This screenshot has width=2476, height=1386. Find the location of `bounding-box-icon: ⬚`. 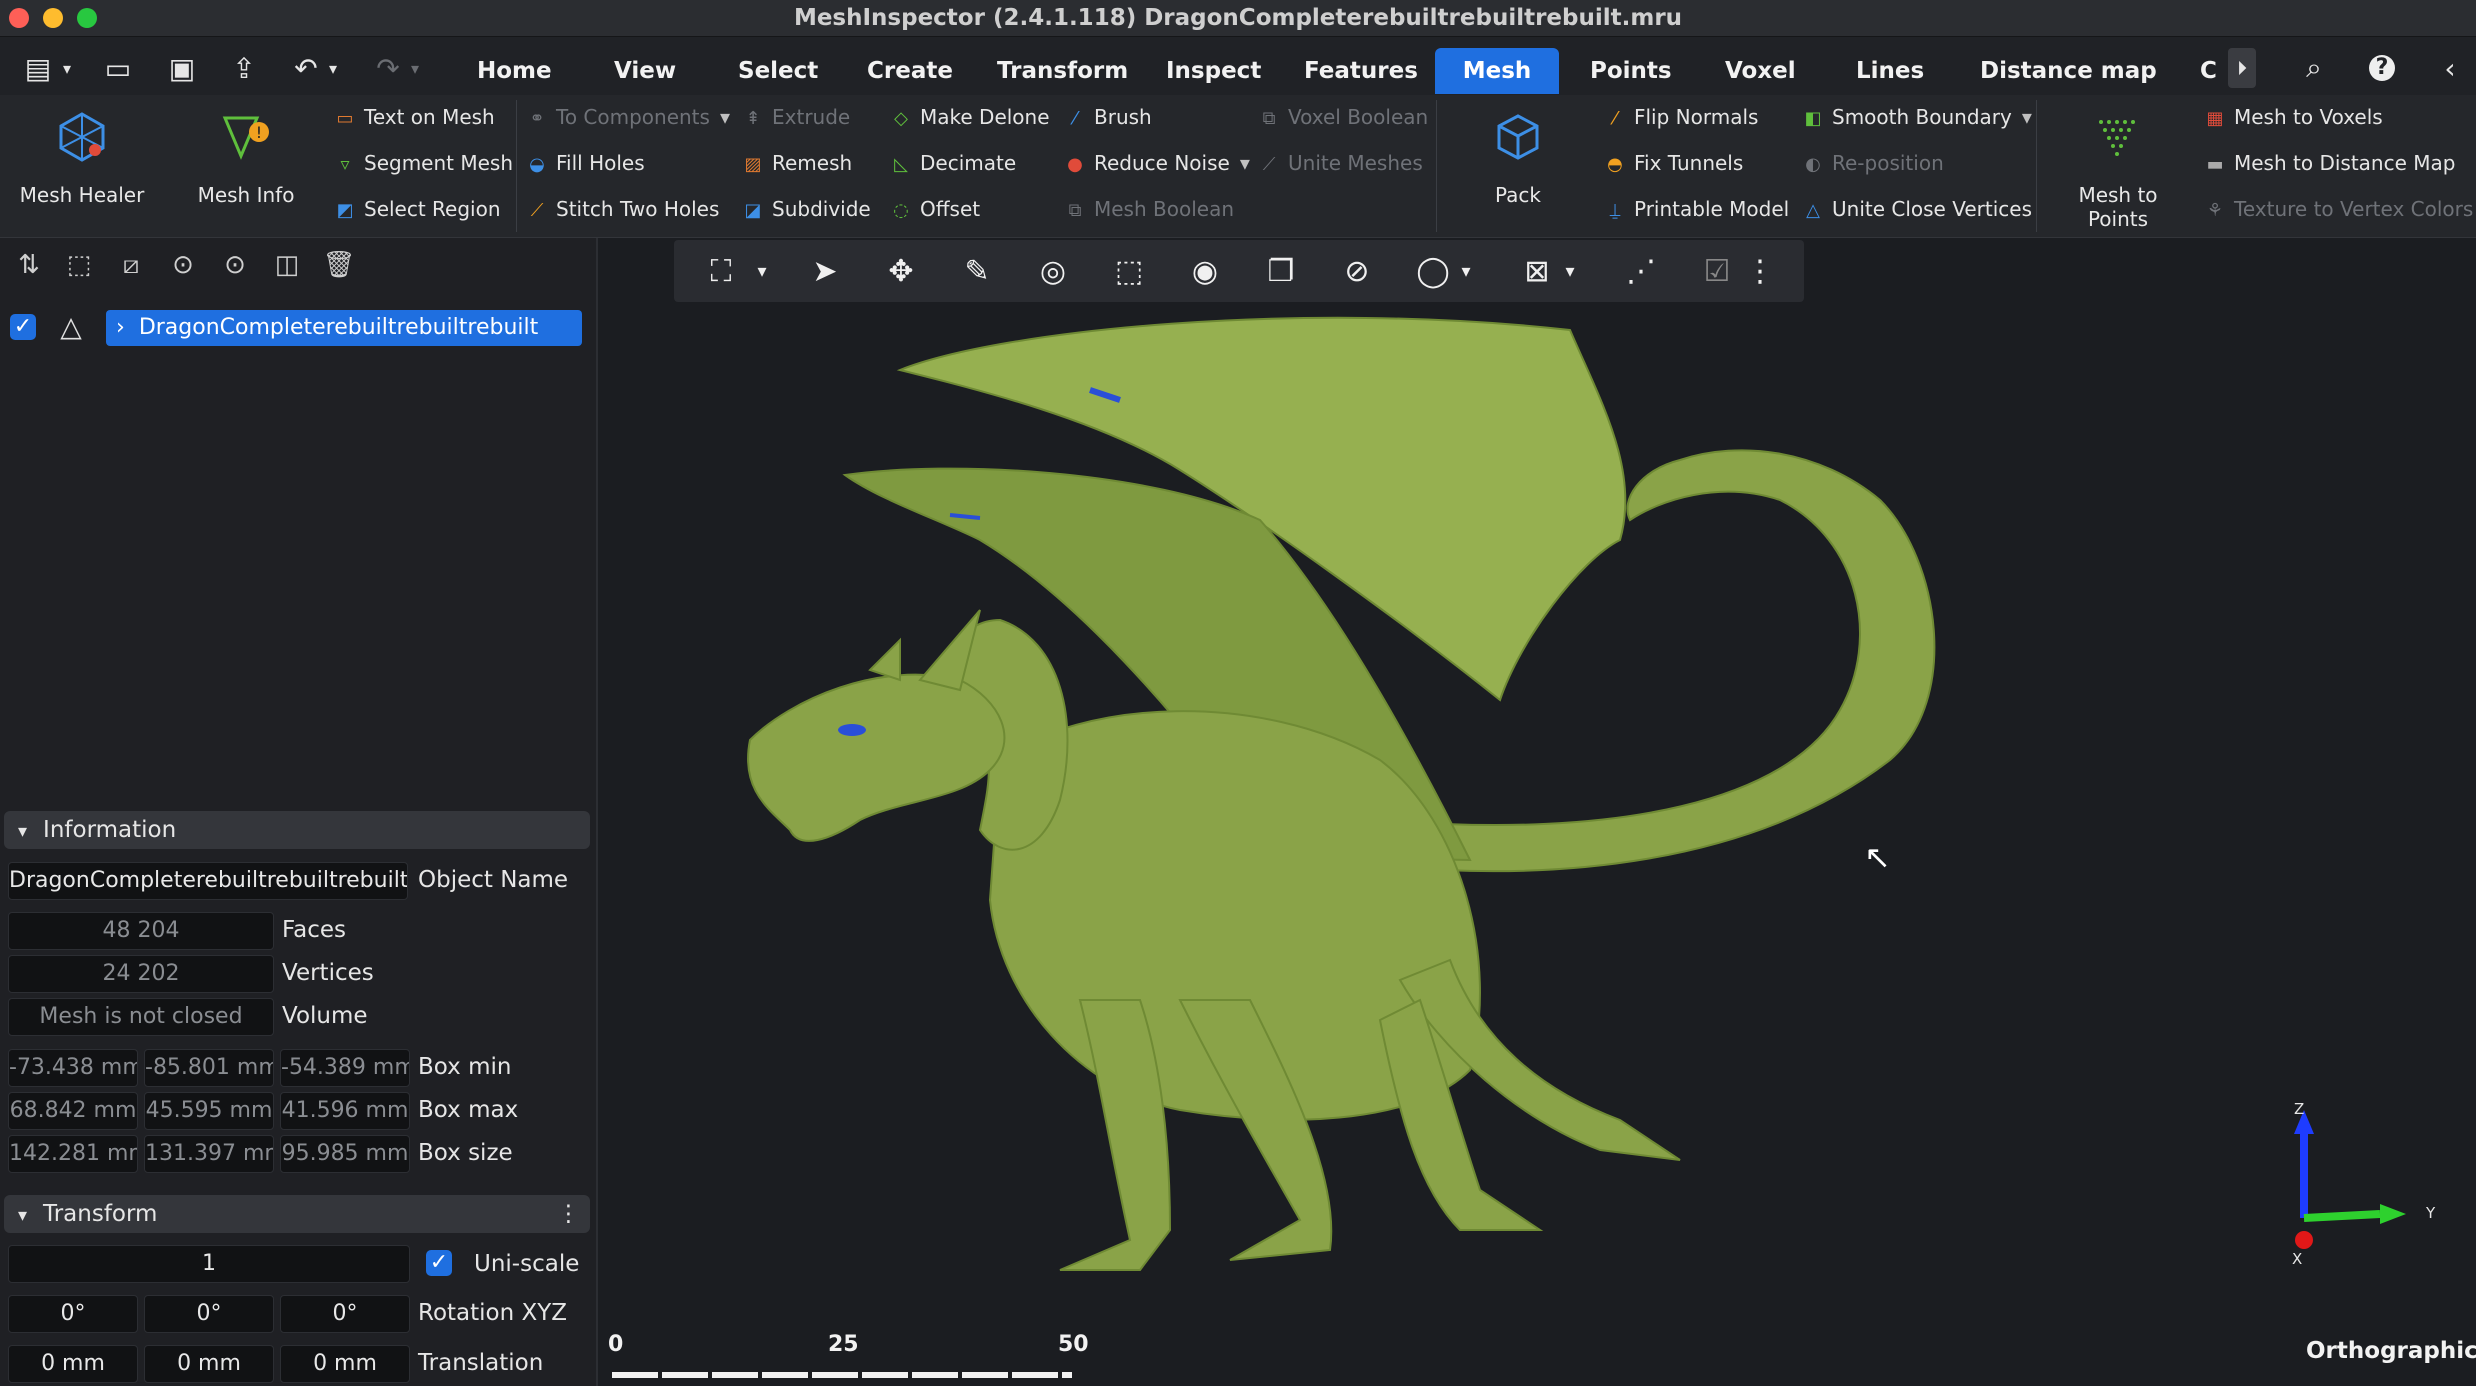

bounding-box-icon: ⬚ is located at coordinates (1129, 271).